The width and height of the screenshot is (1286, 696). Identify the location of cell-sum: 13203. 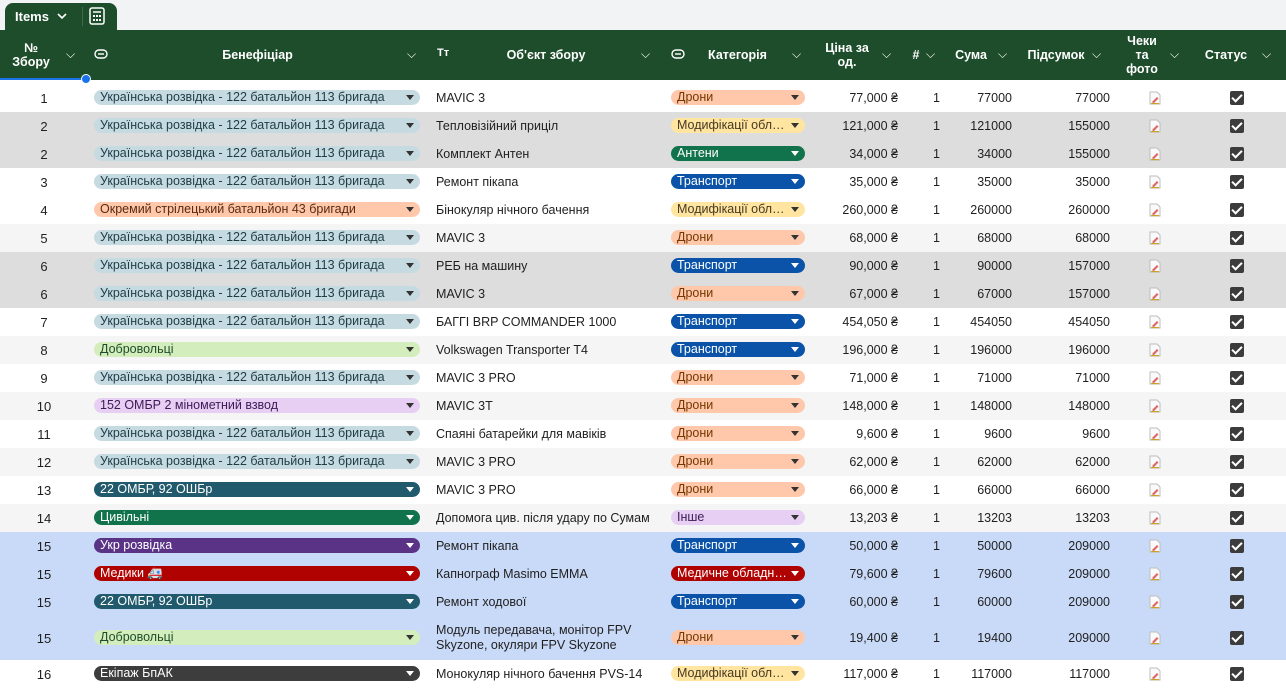
(981, 518).